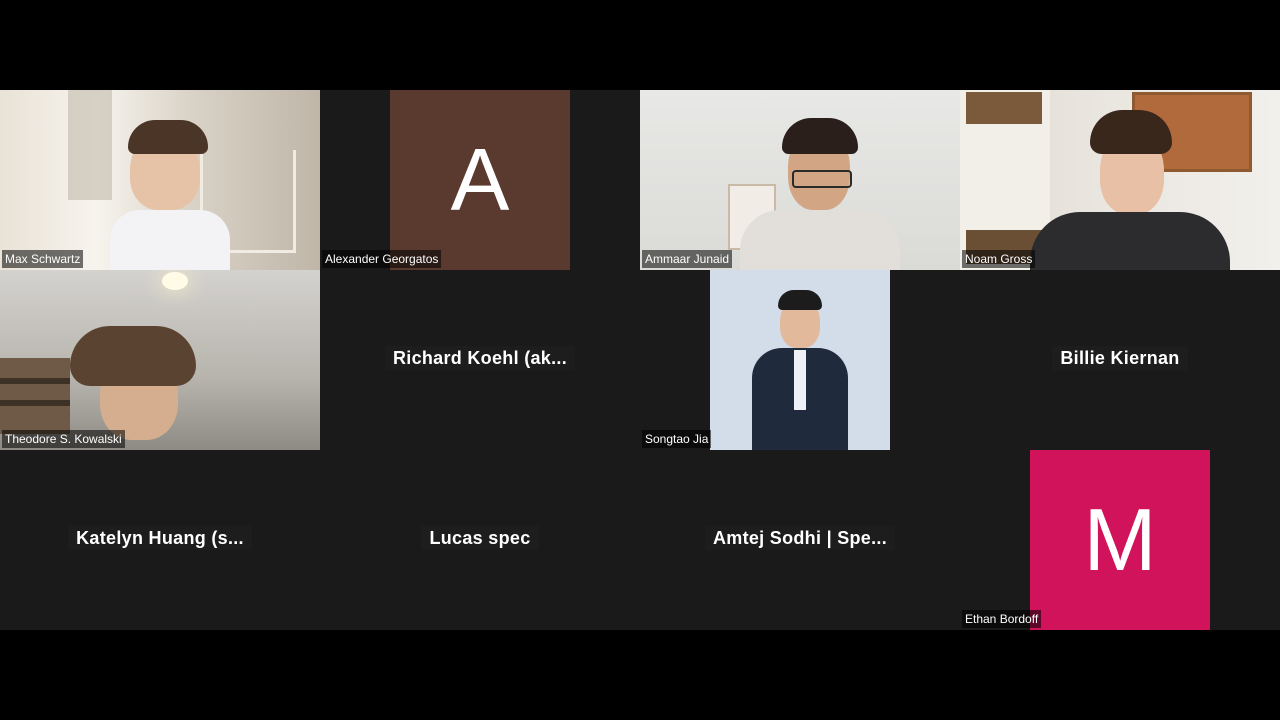  What do you see at coordinates (382, 259) in the screenshot?
I see `participant-name-label: Alexander Georgatos` at bounding box center [382, 259].